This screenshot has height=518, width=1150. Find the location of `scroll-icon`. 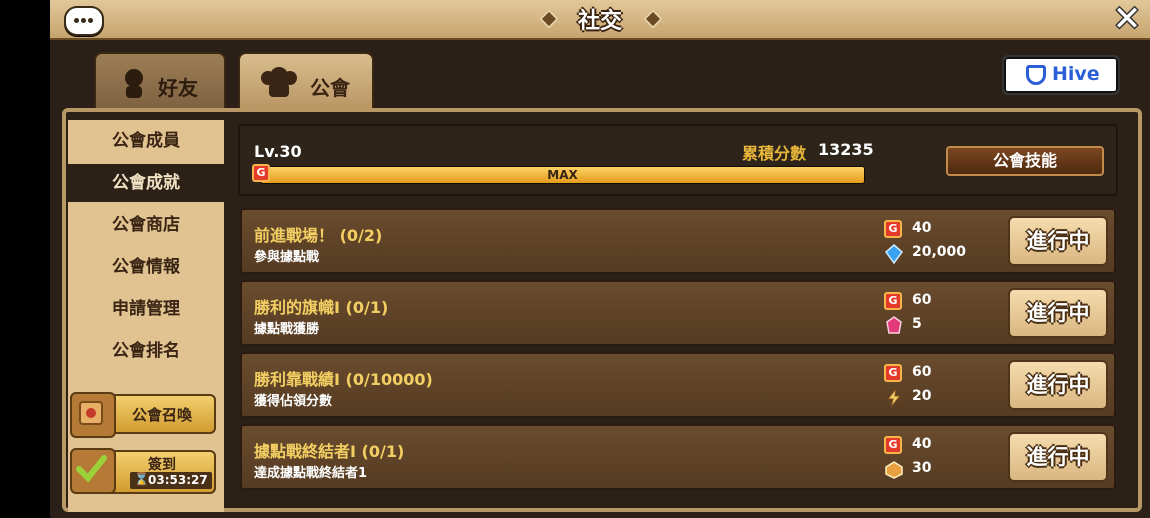

scroll-icon is located at coordinates (93, 415).